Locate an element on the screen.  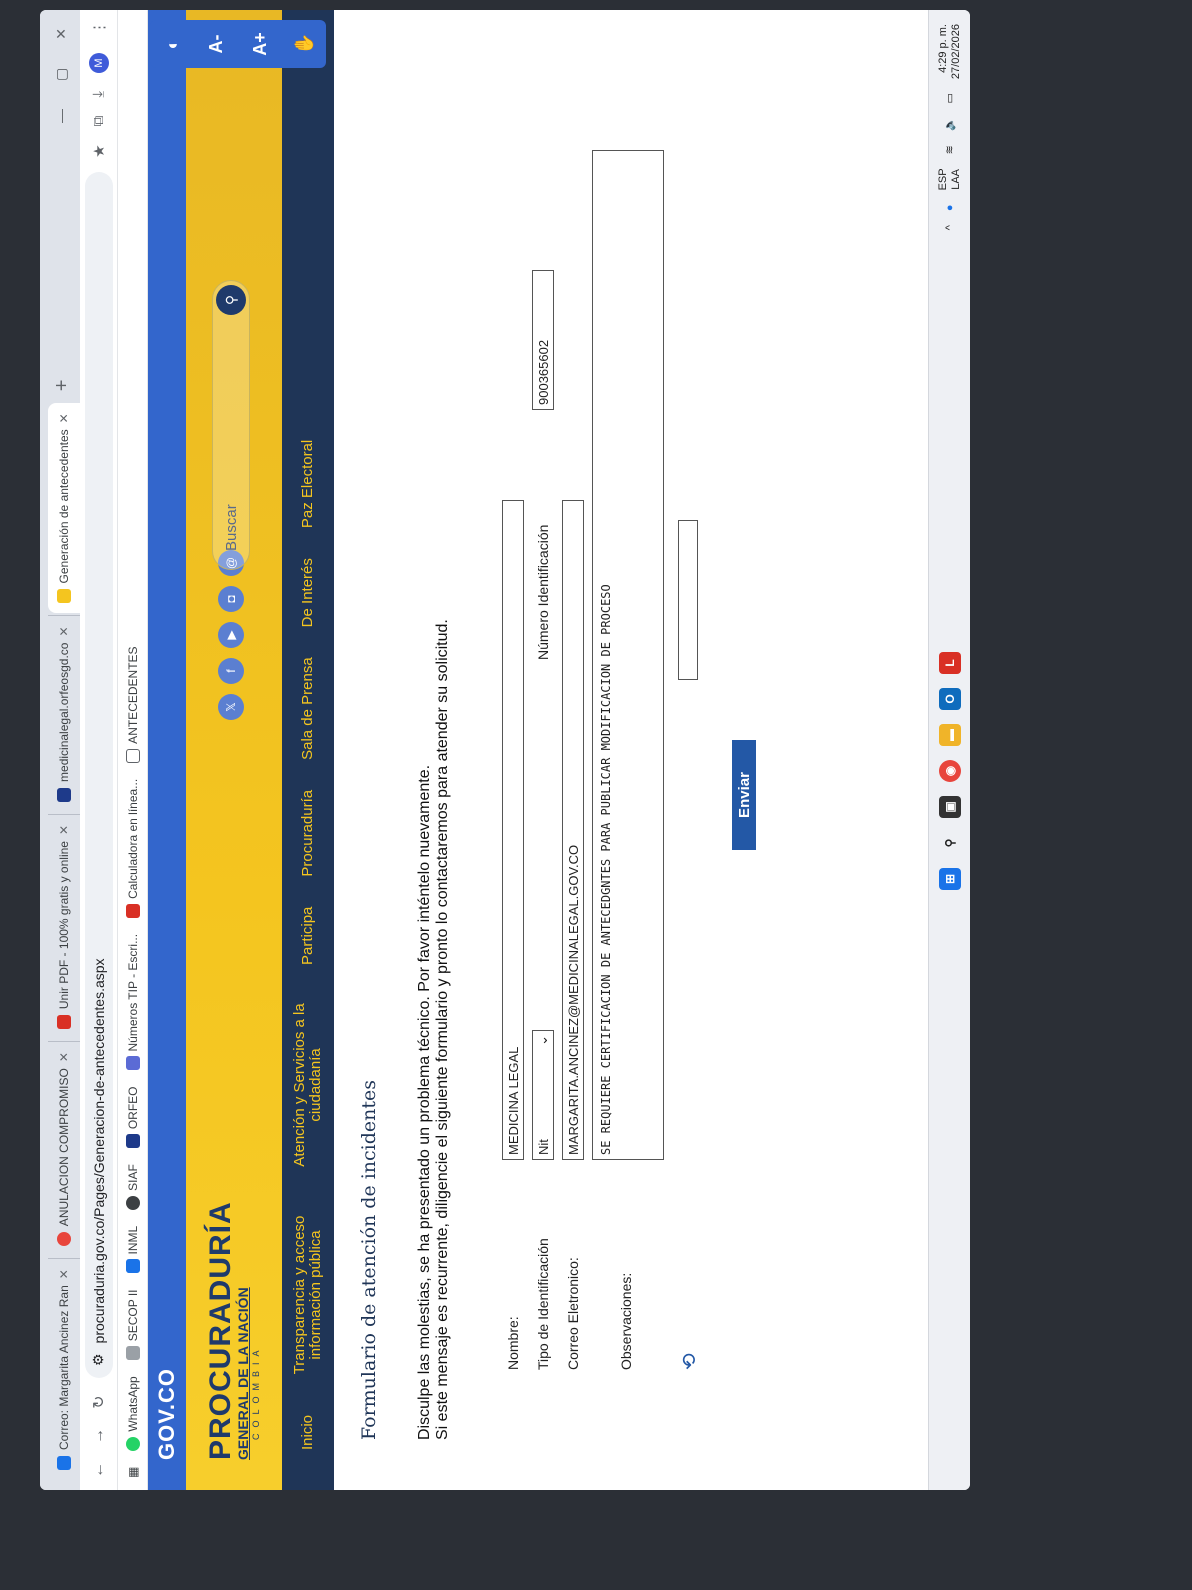
search-input: Buscar ⚲ is located at coordinates (231, 425).